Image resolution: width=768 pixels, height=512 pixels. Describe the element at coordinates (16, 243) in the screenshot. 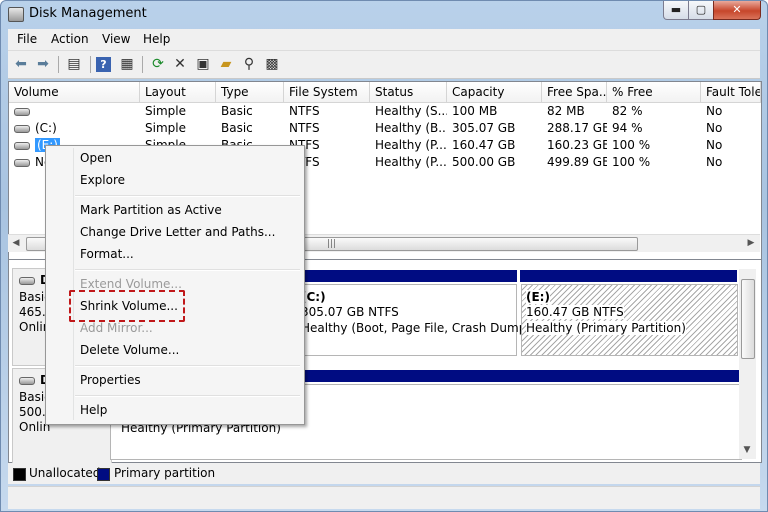

I see `scroll-left-icon: ◀` at that location.